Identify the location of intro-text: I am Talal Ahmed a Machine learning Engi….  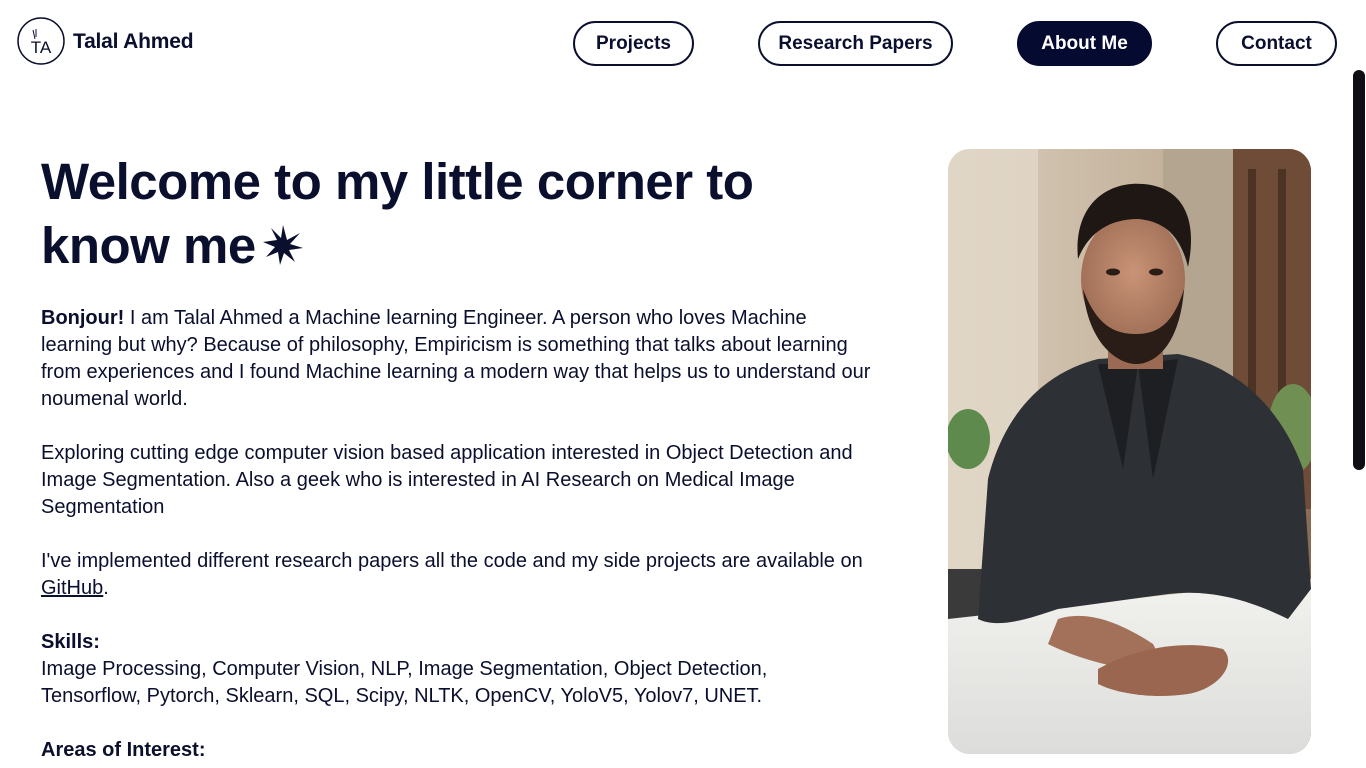
(456, 358).